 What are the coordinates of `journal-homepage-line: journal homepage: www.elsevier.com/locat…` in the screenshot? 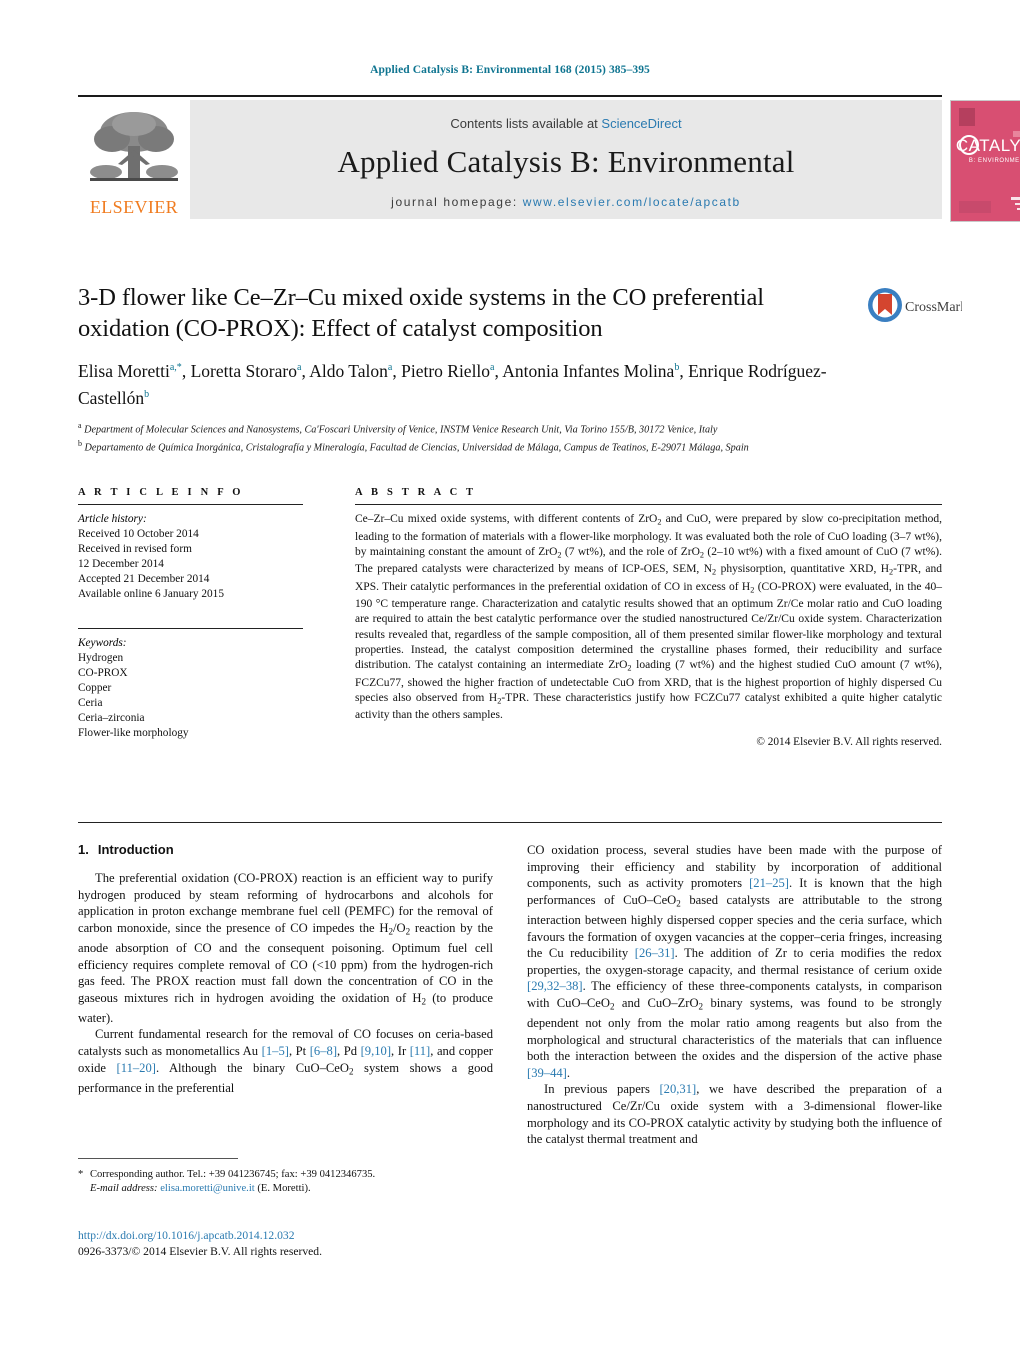 It's located at (566, 202).